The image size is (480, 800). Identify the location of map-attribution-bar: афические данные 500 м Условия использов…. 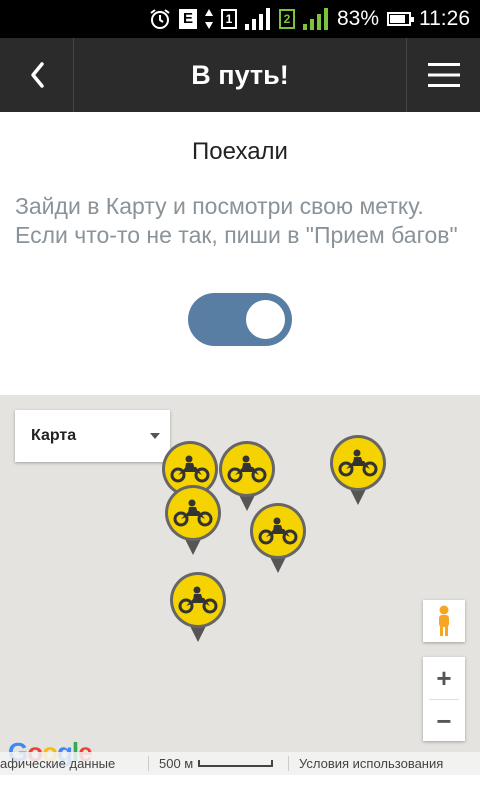
(240, 763).